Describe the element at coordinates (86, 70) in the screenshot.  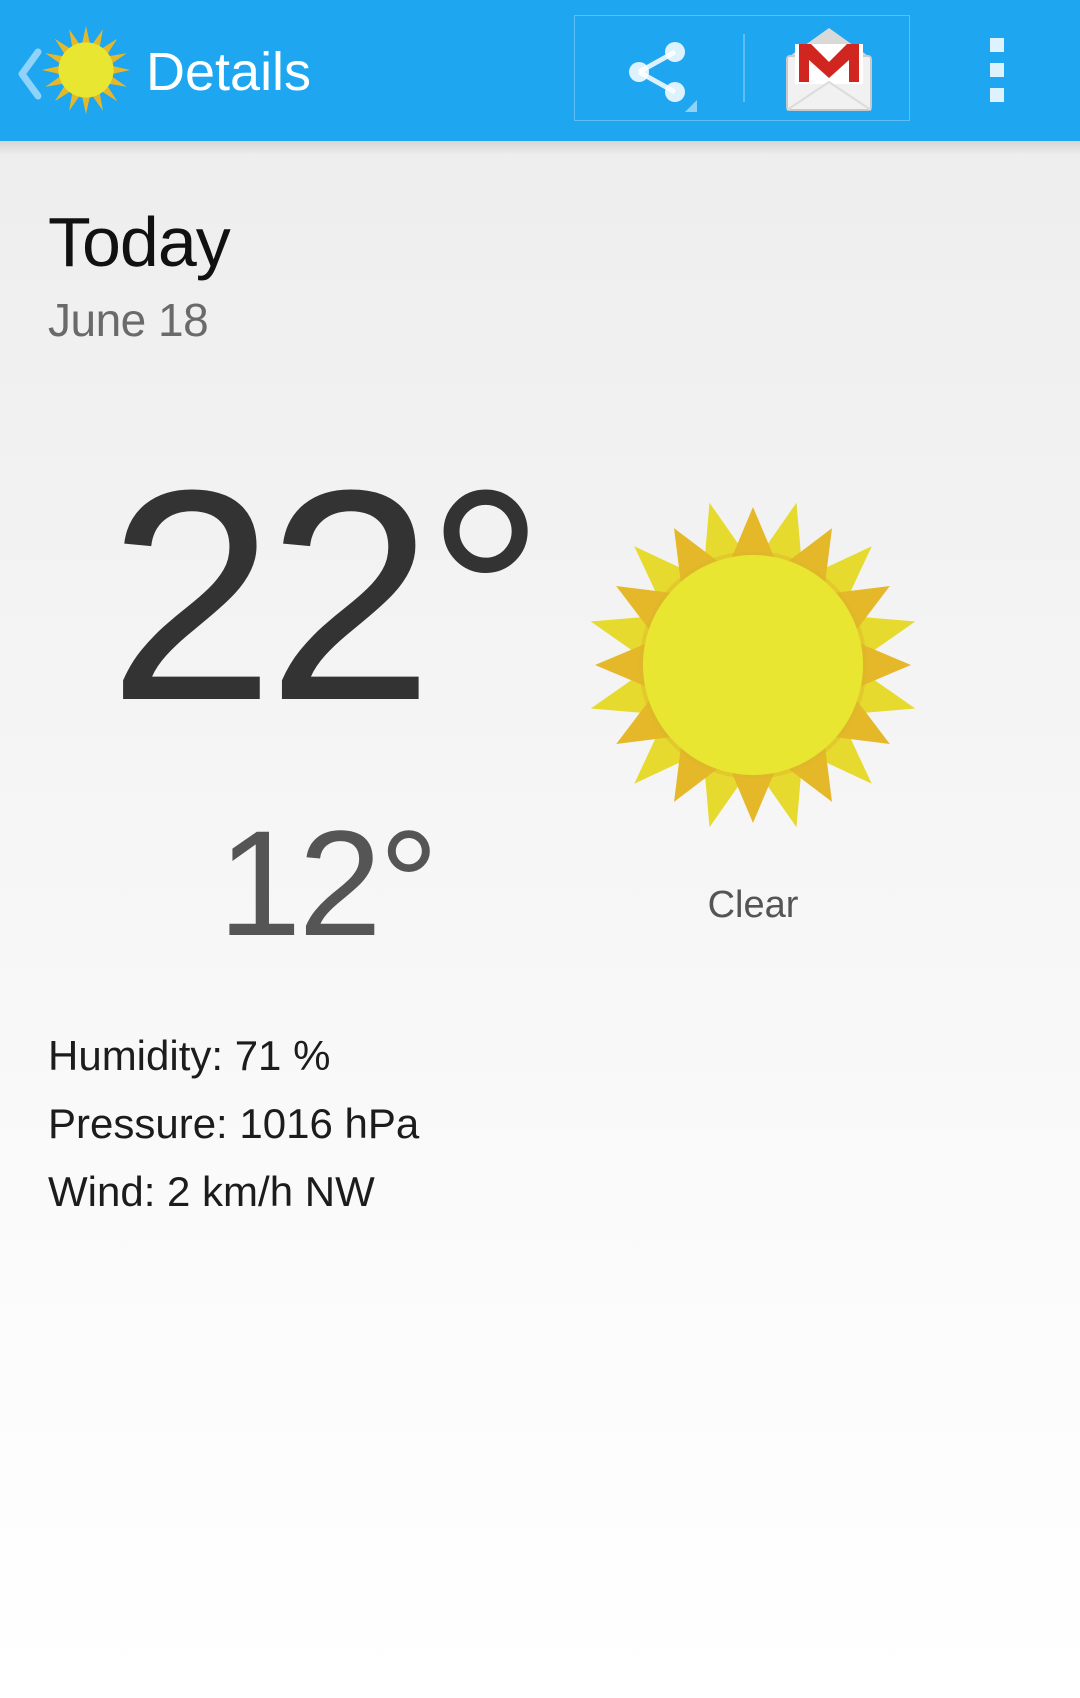
I see `sun-icon` at that location.